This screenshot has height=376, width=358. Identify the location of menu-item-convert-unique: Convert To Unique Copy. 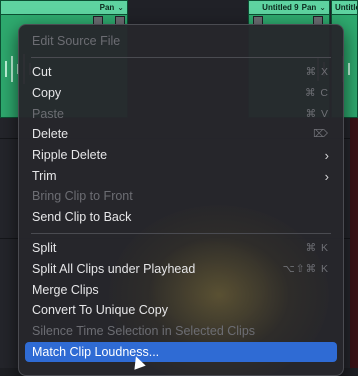
(181, 310).